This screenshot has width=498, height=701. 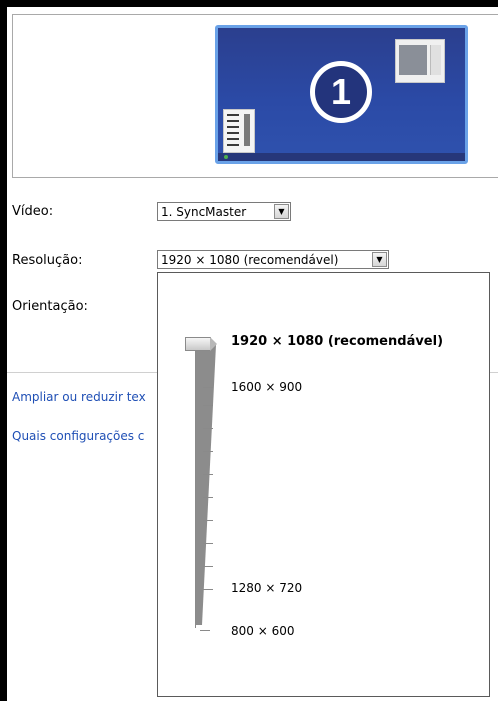 I want to click on monitor-number-badge: 1, so click(x=341, y=92).